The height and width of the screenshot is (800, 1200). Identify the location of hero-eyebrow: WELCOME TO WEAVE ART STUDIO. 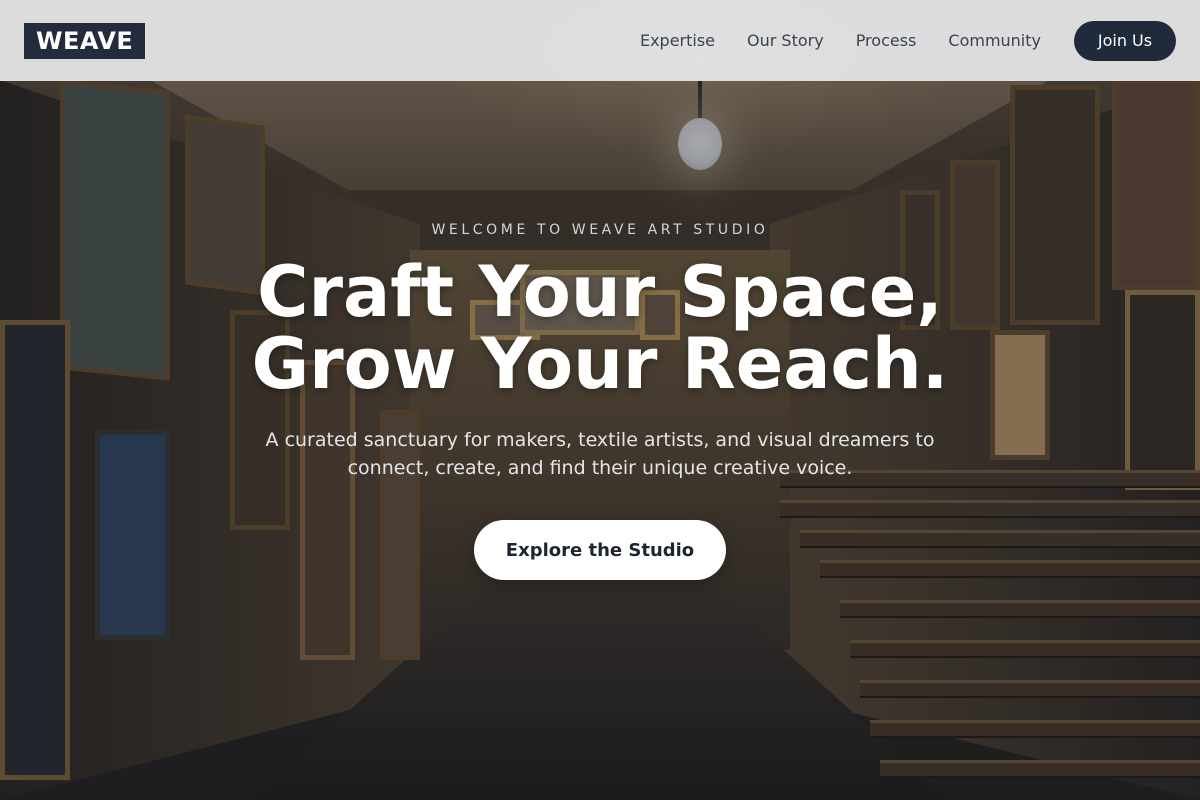
(600, 230).